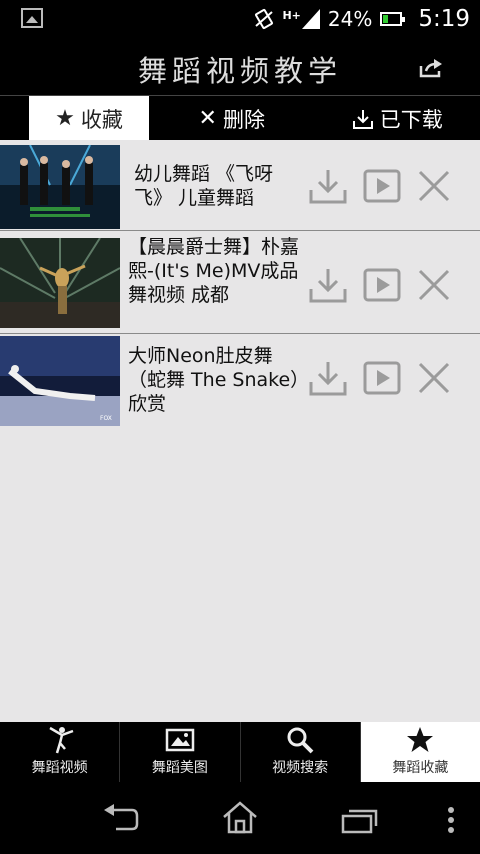 The width and height of the screenshot is (480, 854). I want to click on page-title: 舞蹈视频教学, so click(239, 71).